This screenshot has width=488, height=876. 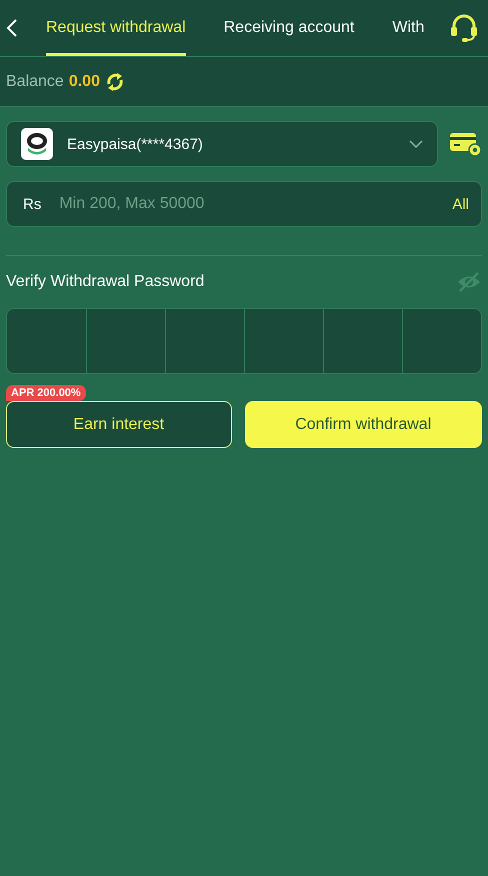 What do you see at coordinates (416, 144) in the screenshot?
I see `chevron-down-icon` at bounding box center [416, 144].